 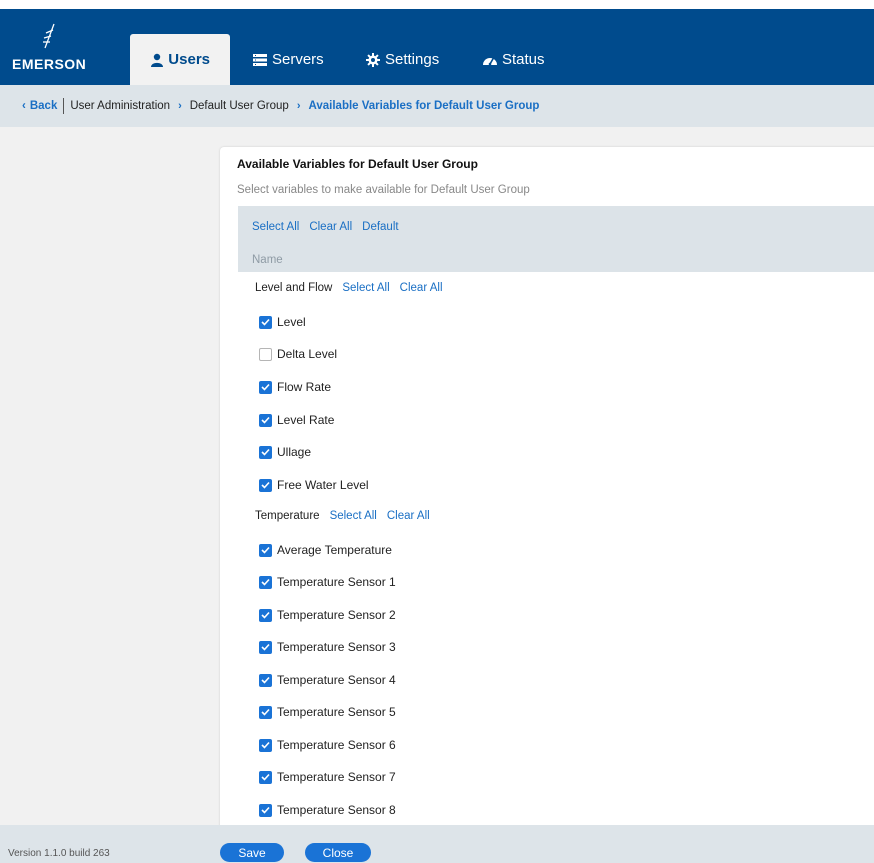 I want to click on variable-ullage: Ullage, so click(x=285, y=452).